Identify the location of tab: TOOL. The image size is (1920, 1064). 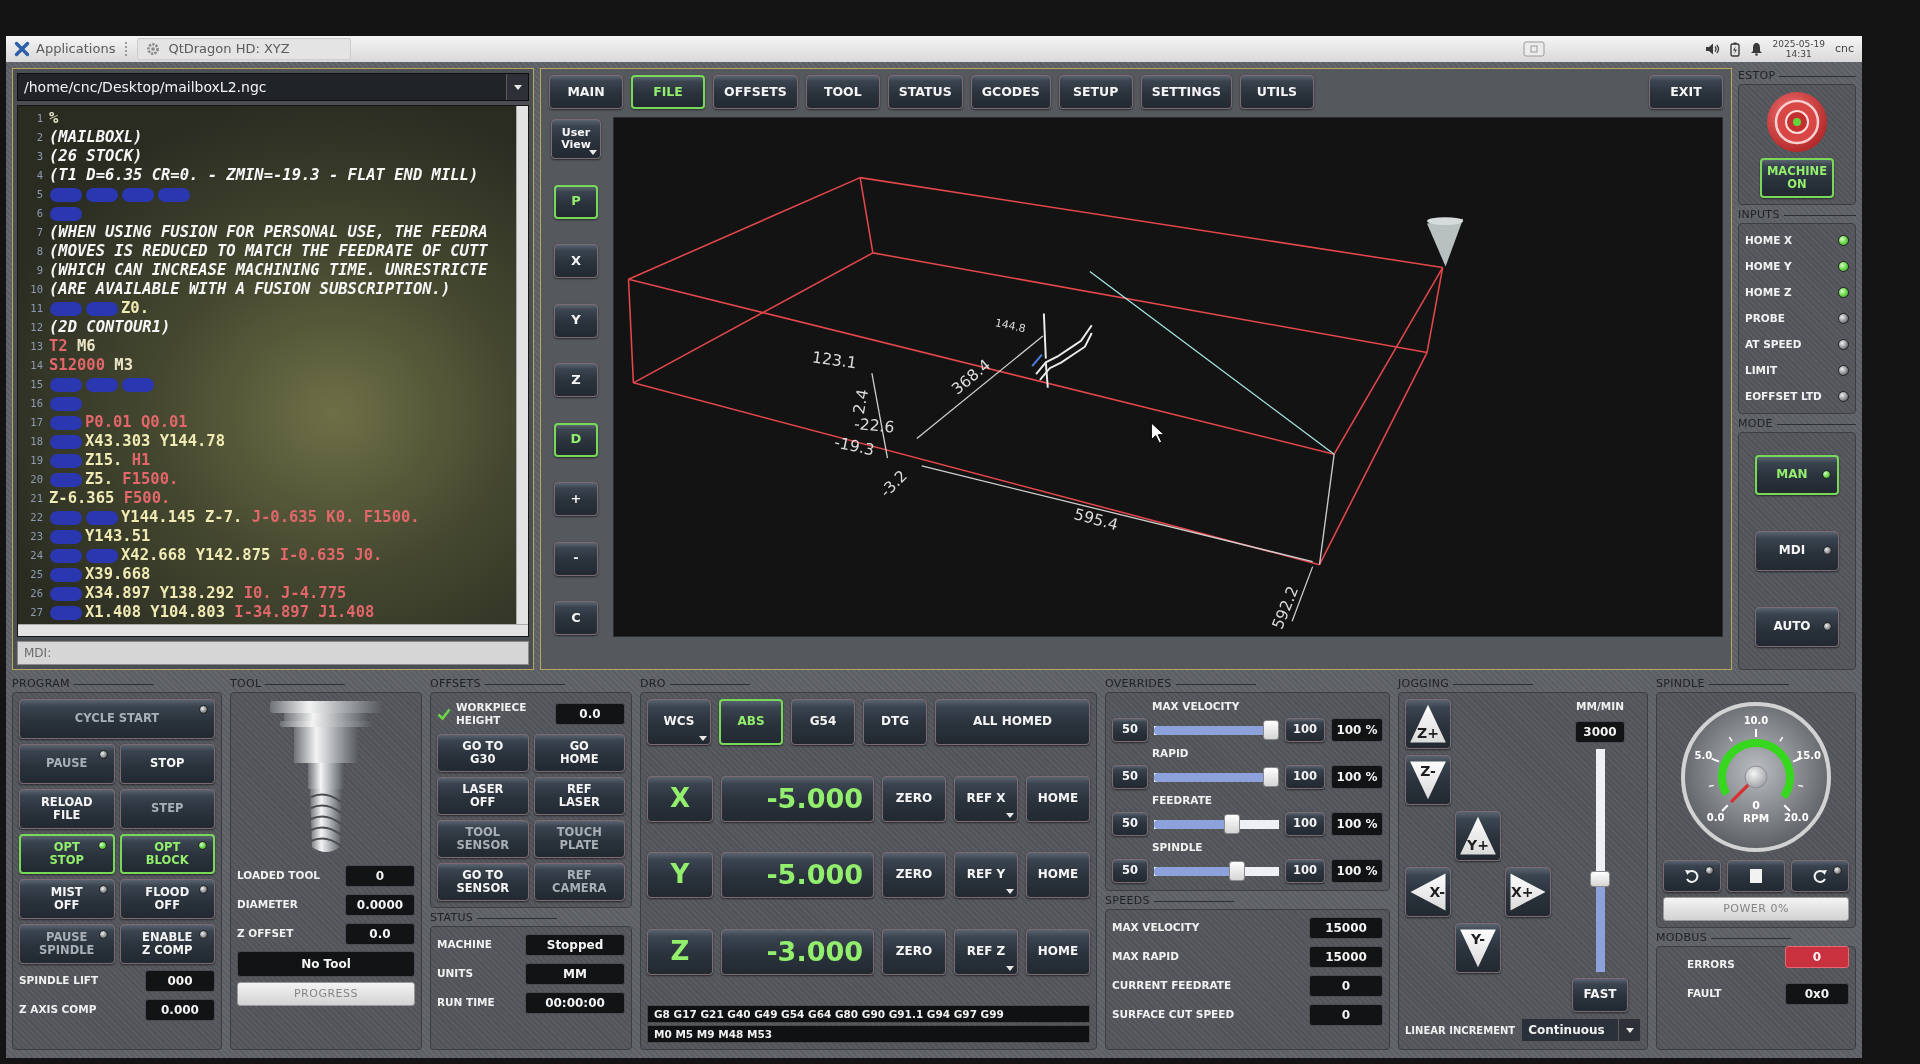
(842, 92).